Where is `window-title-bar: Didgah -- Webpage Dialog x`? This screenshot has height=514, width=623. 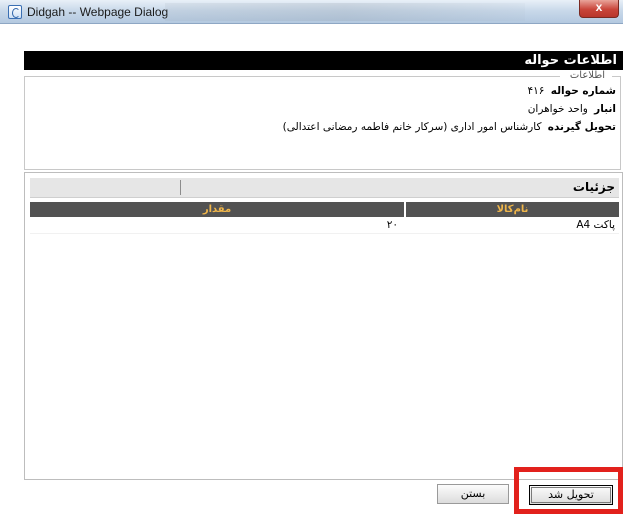 window-title-bar: Didgah -- Webpage Dialog x is located at coordinates (311, 12).